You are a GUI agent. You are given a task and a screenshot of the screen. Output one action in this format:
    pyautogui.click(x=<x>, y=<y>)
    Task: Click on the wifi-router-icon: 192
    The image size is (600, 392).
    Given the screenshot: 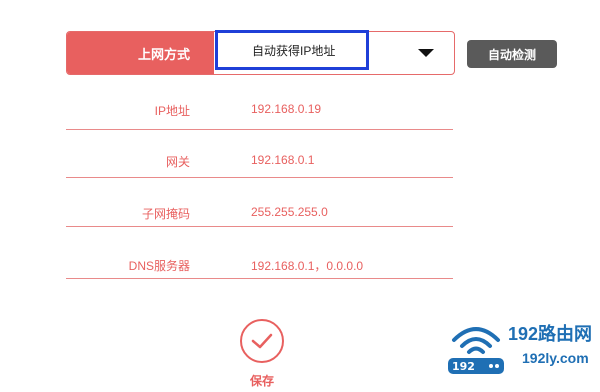 What is the action you would take?
    pyautogui.click(x=476, y=350)
    